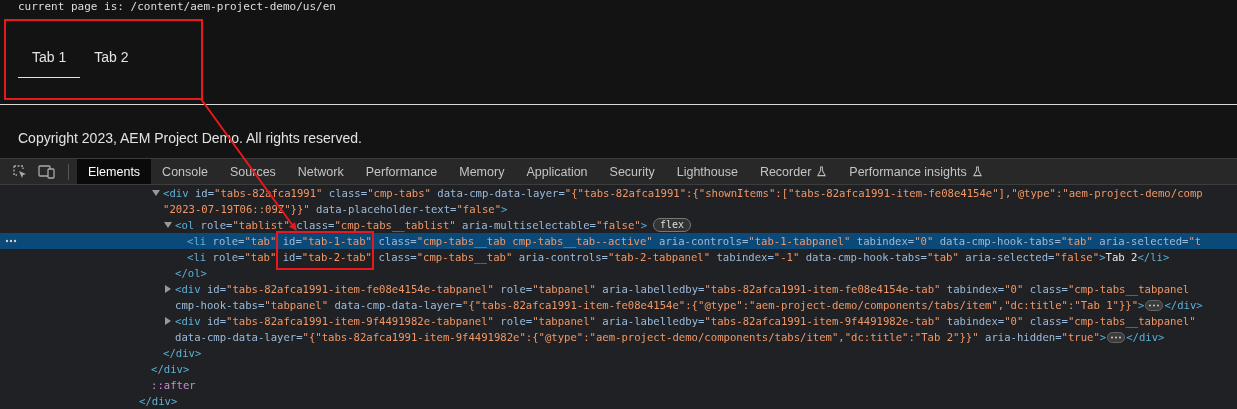  What do you see at coordinates (320, 171) in the screenshot?
I see `devtools-tab: Network` at bounding box center [320, 171].